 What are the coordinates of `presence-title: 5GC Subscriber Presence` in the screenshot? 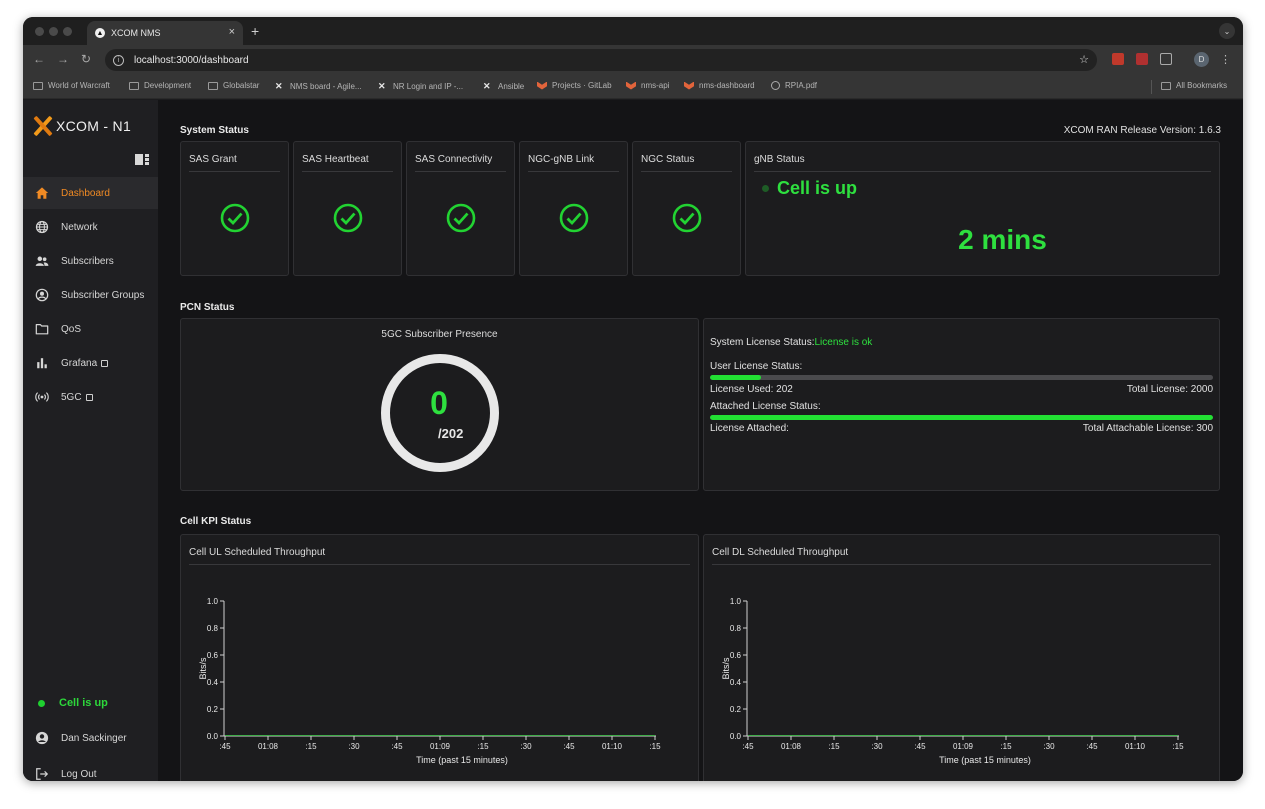 It's located at (439, 334).